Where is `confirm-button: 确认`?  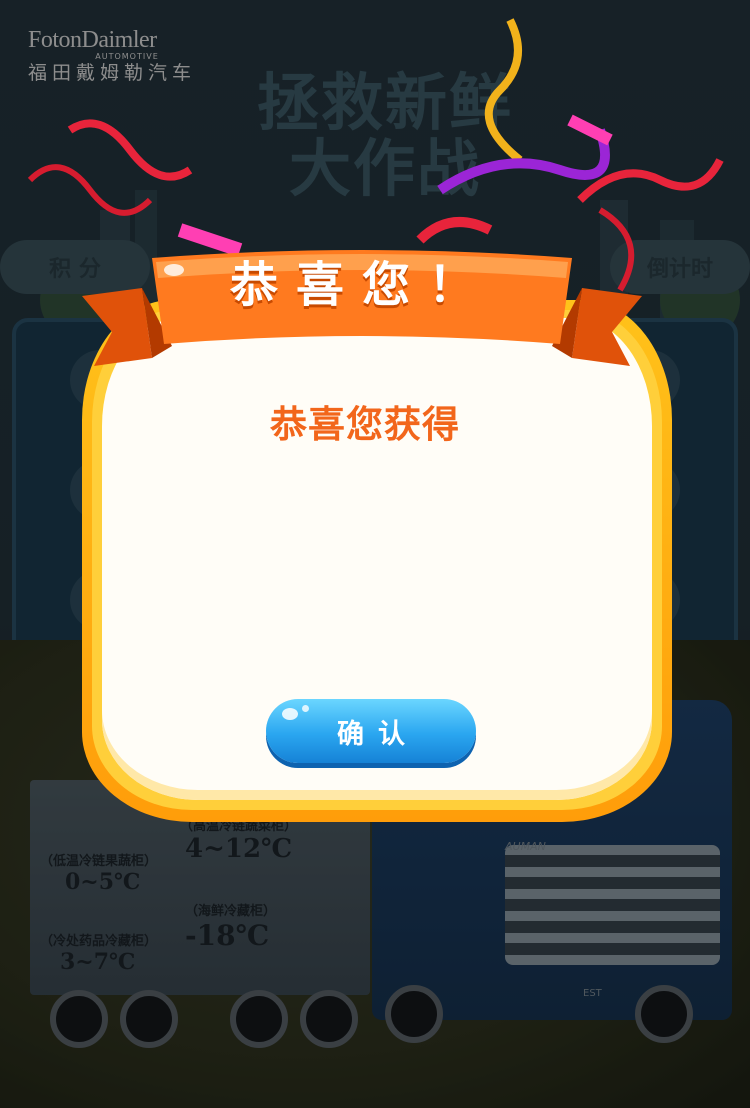 confirm-button: 确认 is located at coordinates (371, 731).